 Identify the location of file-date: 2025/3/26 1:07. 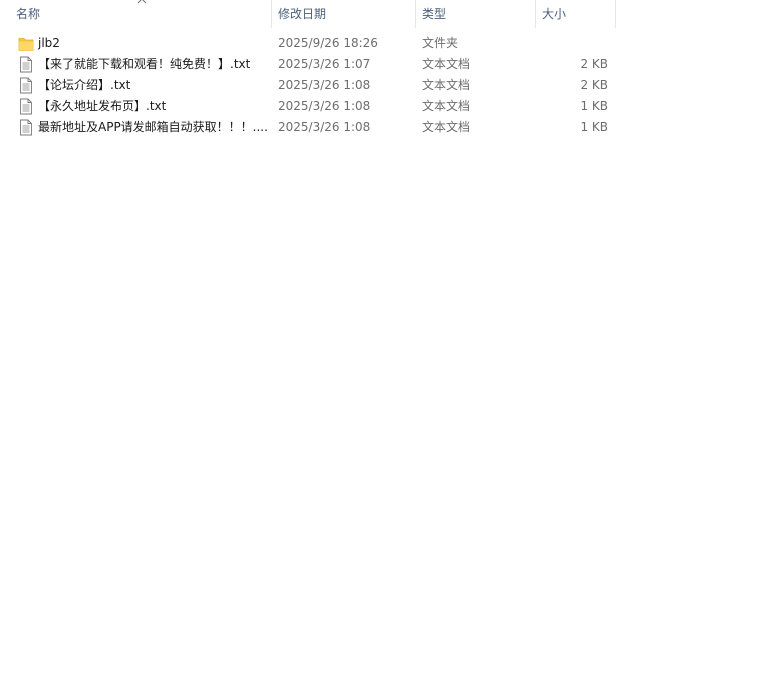
(324, 64).